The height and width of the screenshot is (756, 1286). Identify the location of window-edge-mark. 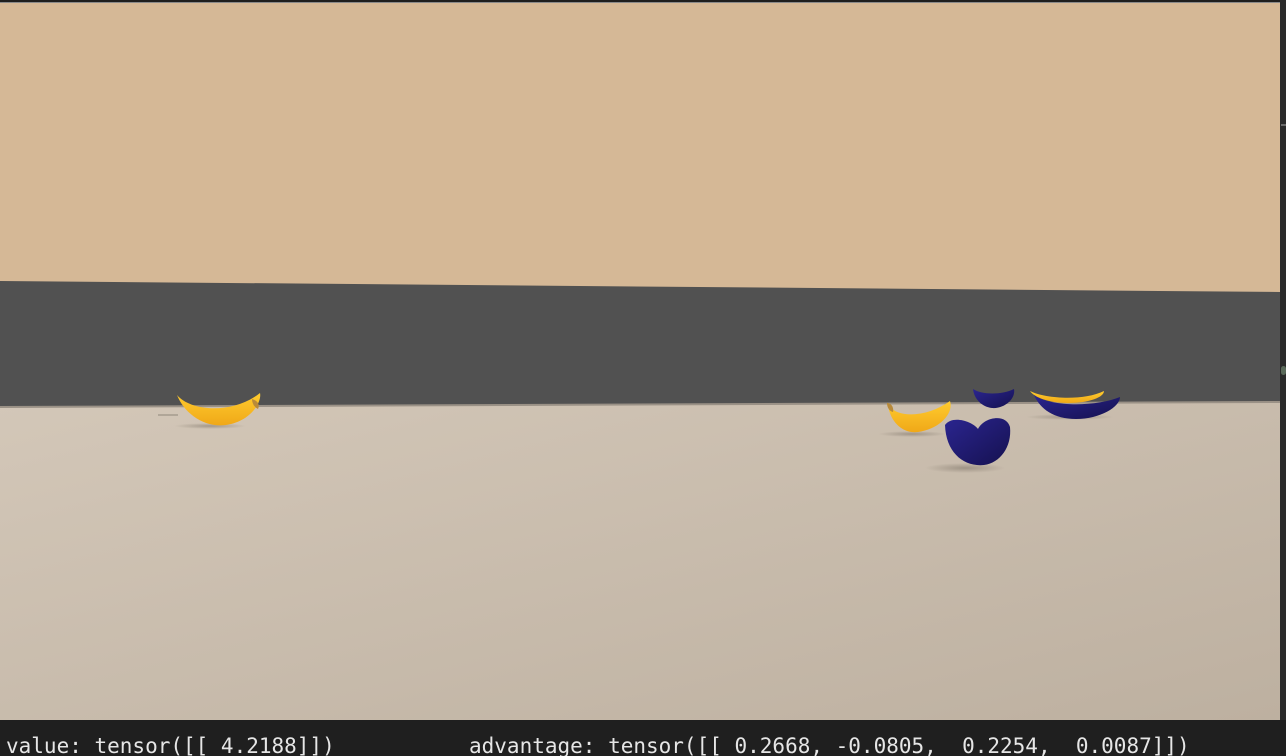
(1283, 125).